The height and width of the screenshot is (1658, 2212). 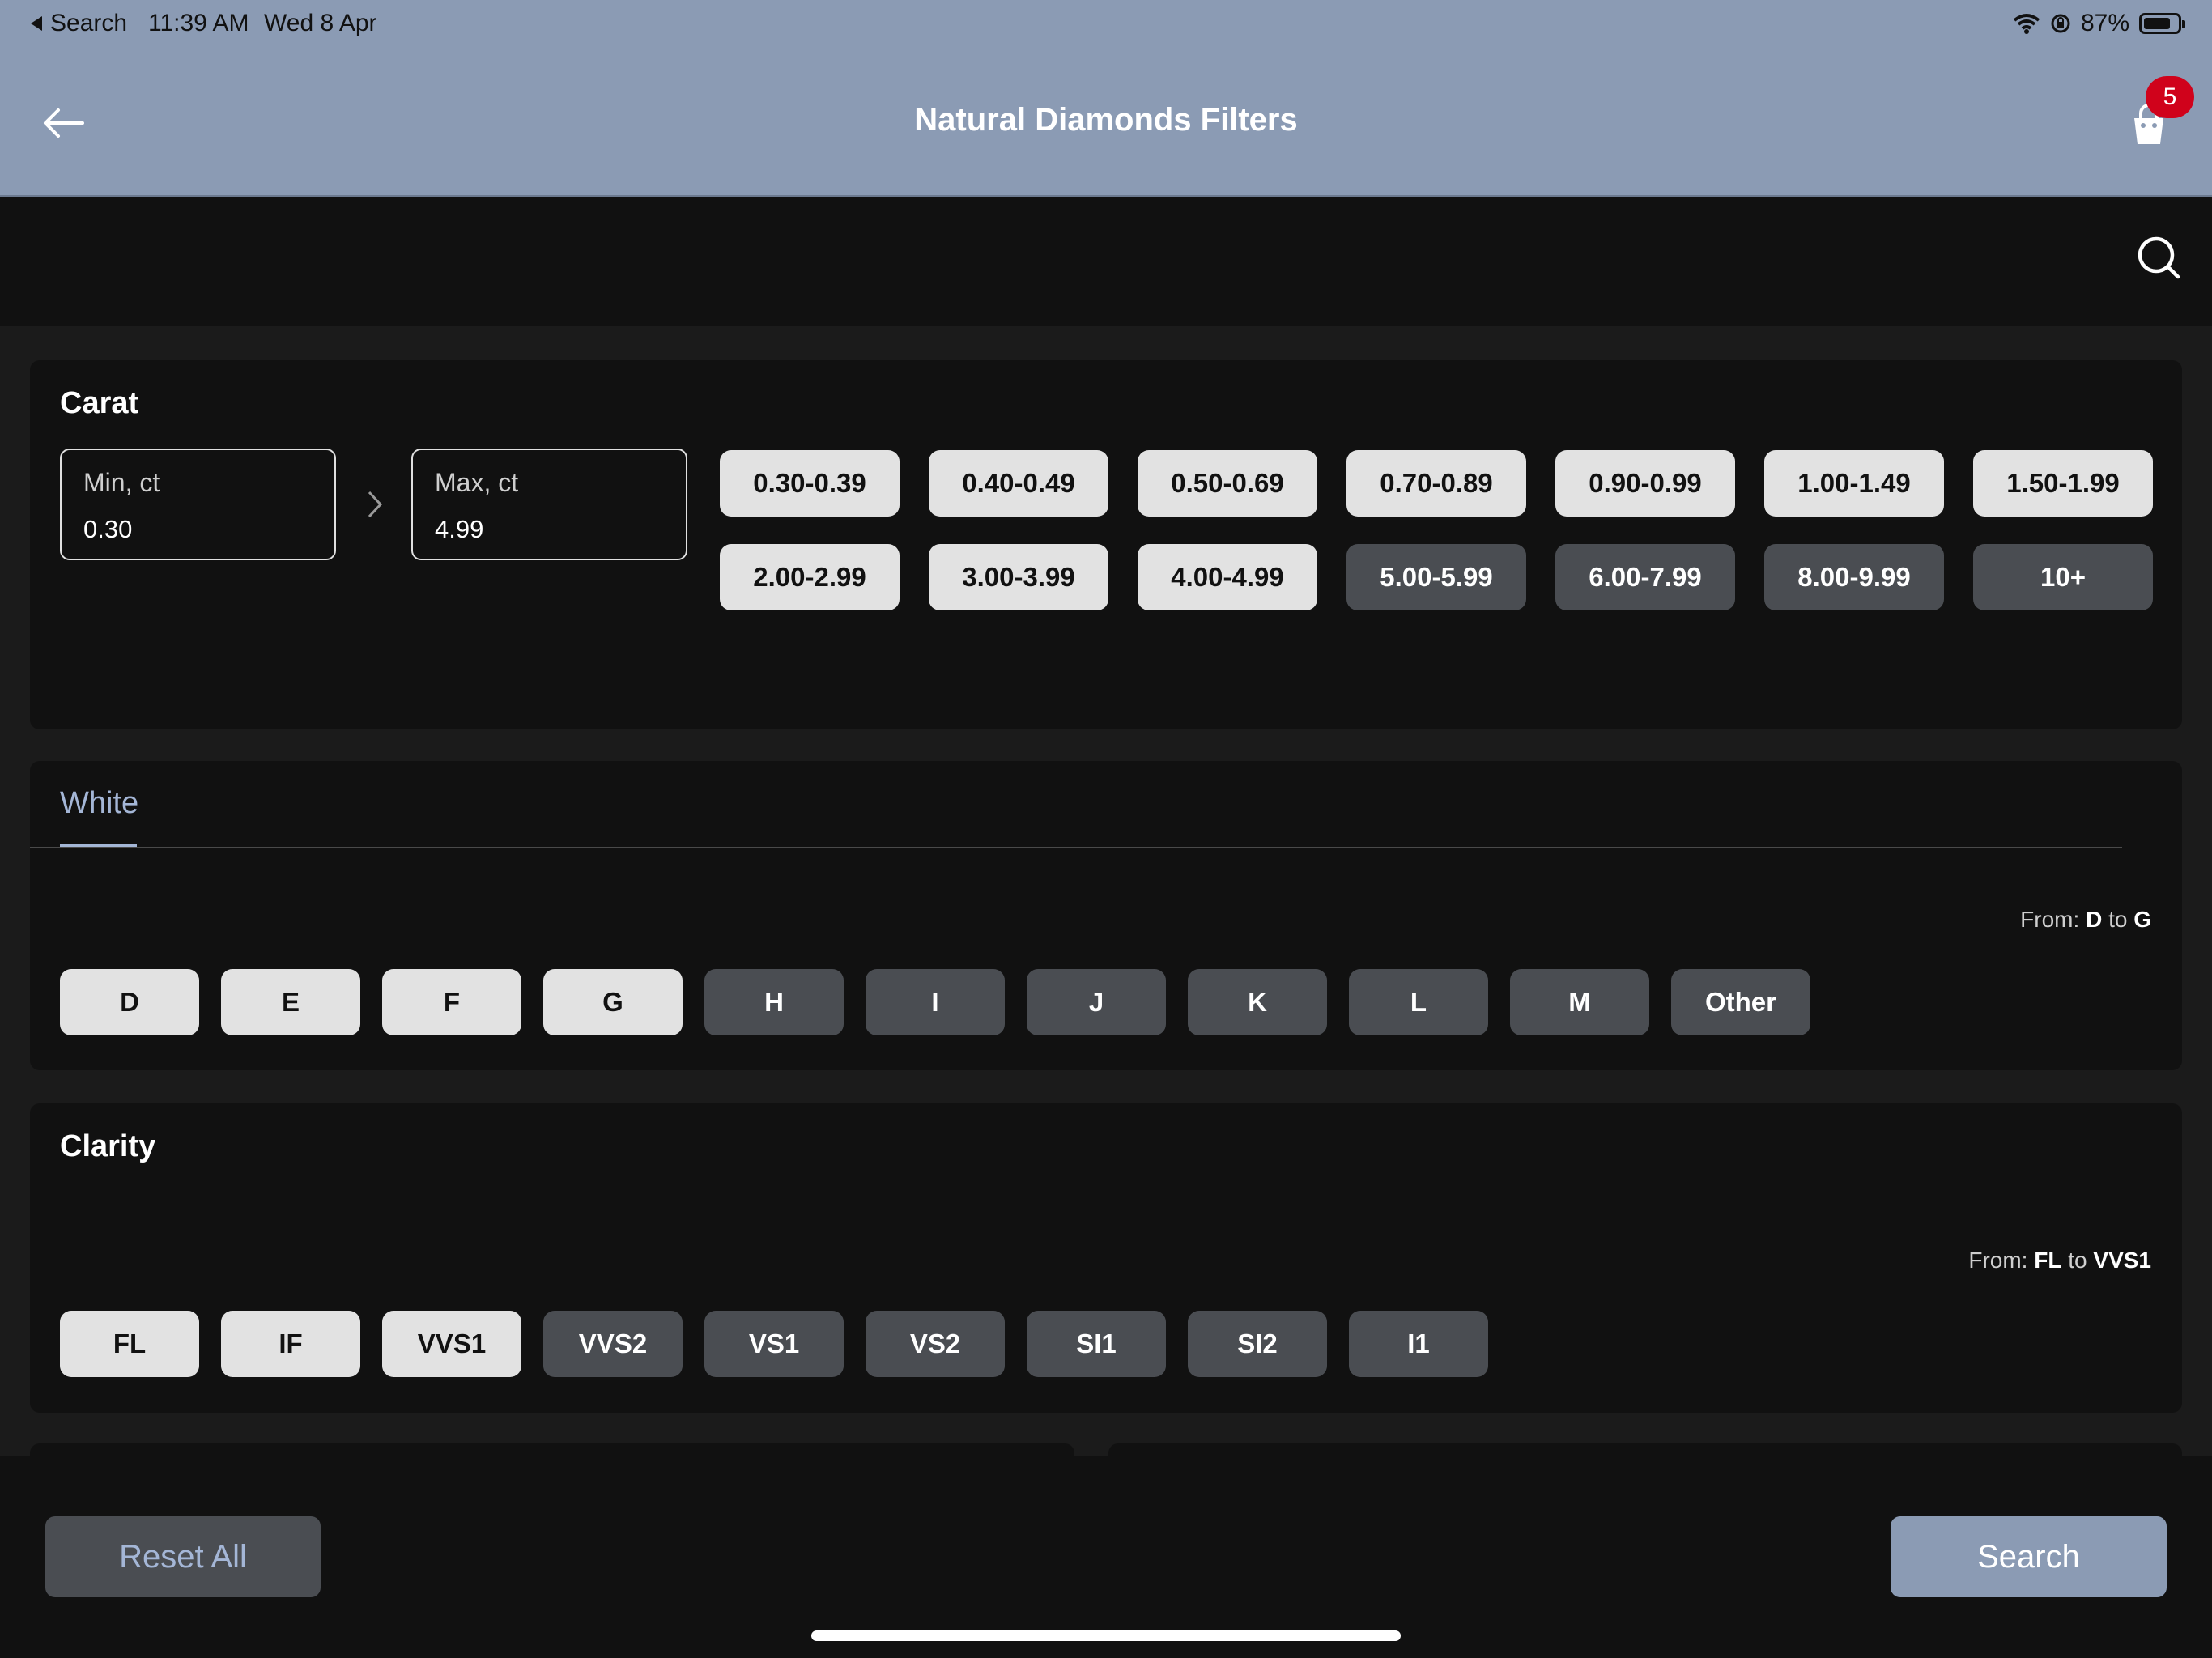 What do you see at coordinates (774, 1002) in the screenshot?
I see `color-grade-chip: H` at bounding box center [774, 1002].